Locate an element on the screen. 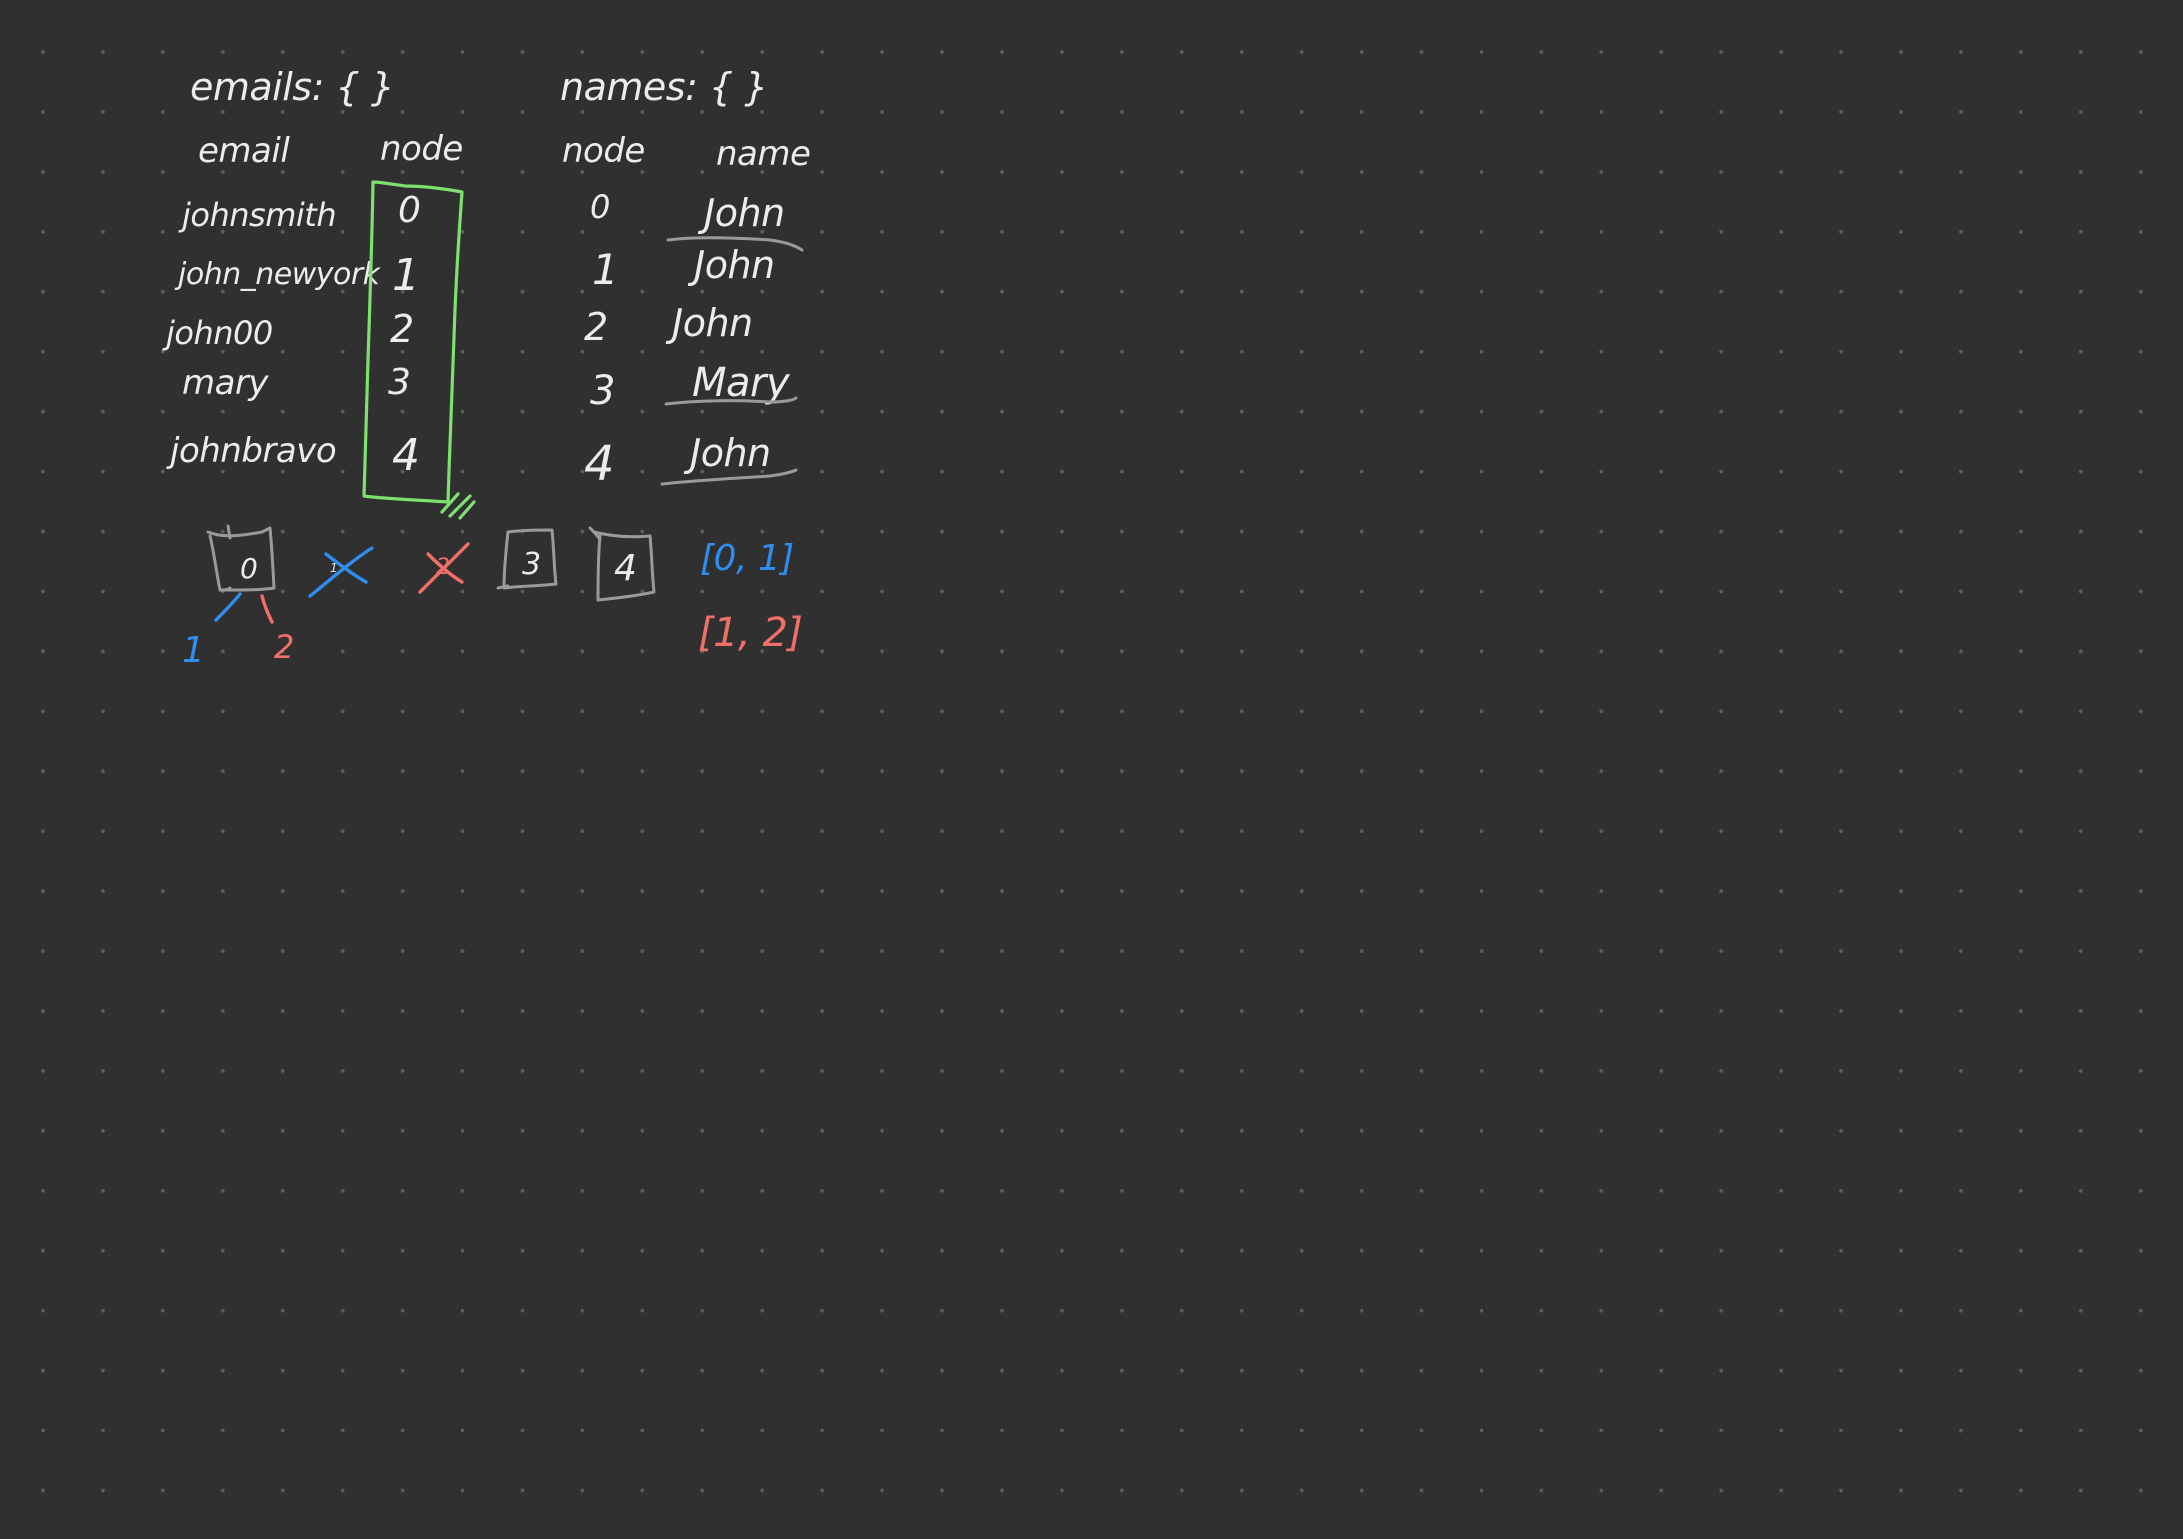 The height and width of the screenshot is (1539, 2183). email-node-cell: 1 is located at coordinates (406, 275).